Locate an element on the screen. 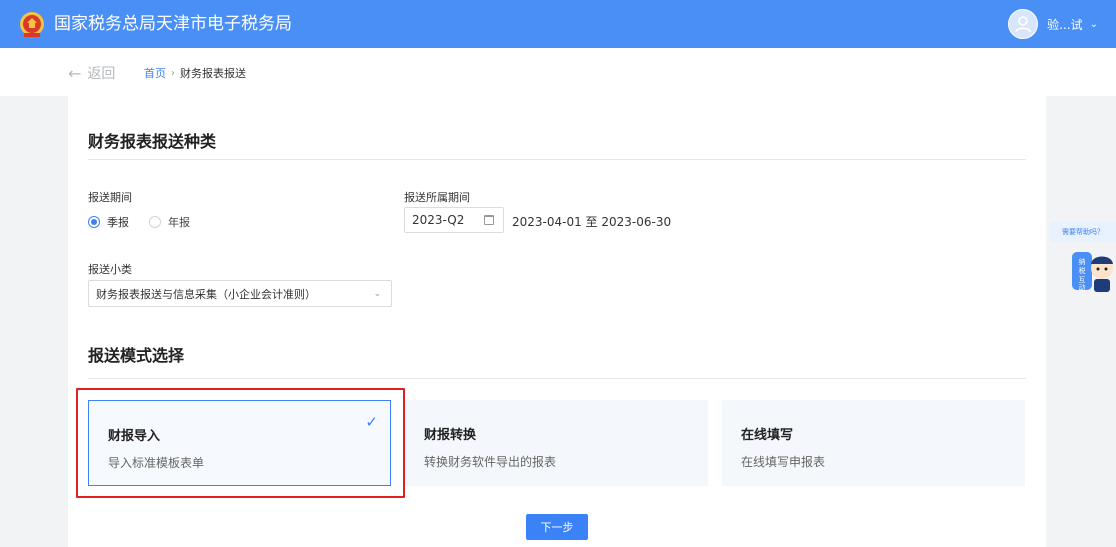 The width and height of the screenshot is (1116, 547). user-menu: 验...试 ⌄ is located at coordinates (1053, 24).